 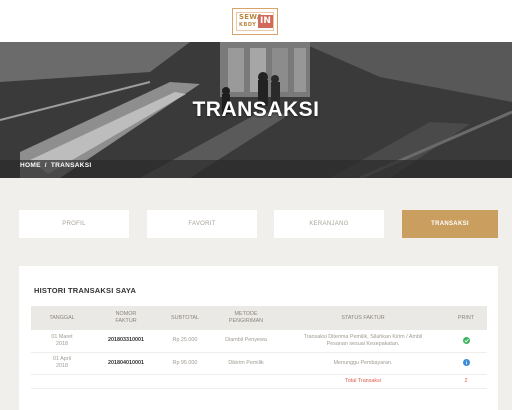 What do you see at coordinates (450, 224) in the screenshot?
I see `tab-transaksi: TRANSAKSI` at bounding box center [450, 224].